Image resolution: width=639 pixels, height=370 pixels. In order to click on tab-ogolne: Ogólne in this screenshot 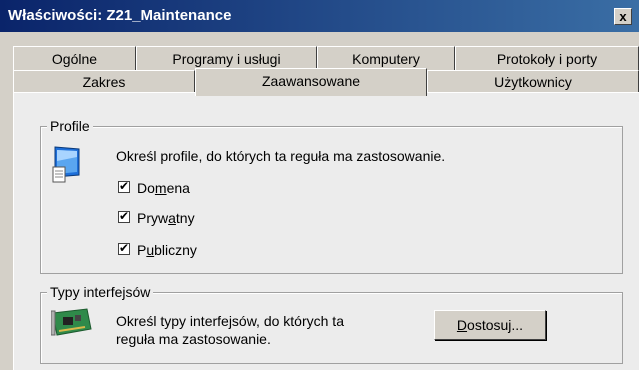, I will do `click(74, 58)`.